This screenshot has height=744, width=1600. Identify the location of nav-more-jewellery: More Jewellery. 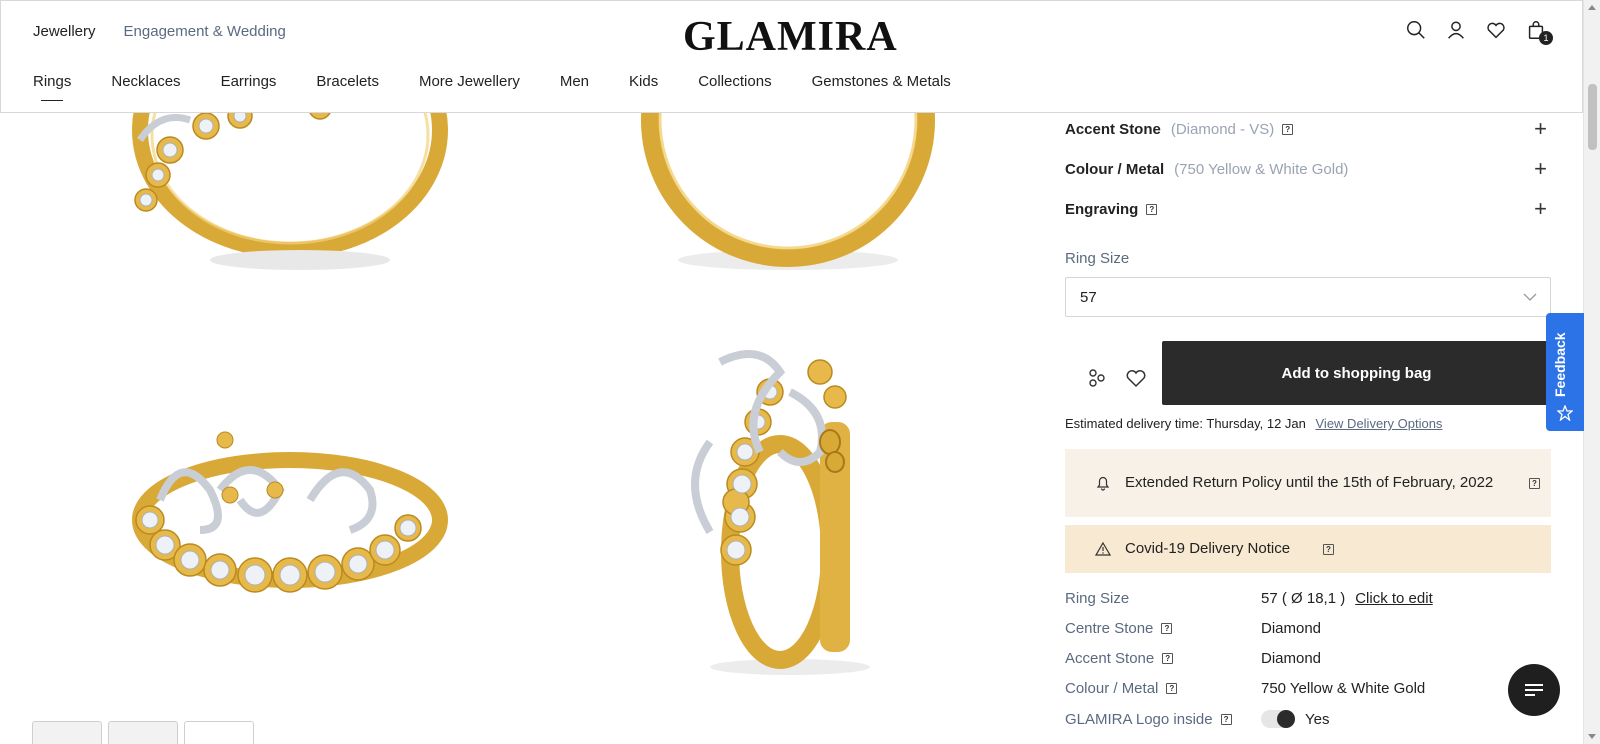
(469, 81).